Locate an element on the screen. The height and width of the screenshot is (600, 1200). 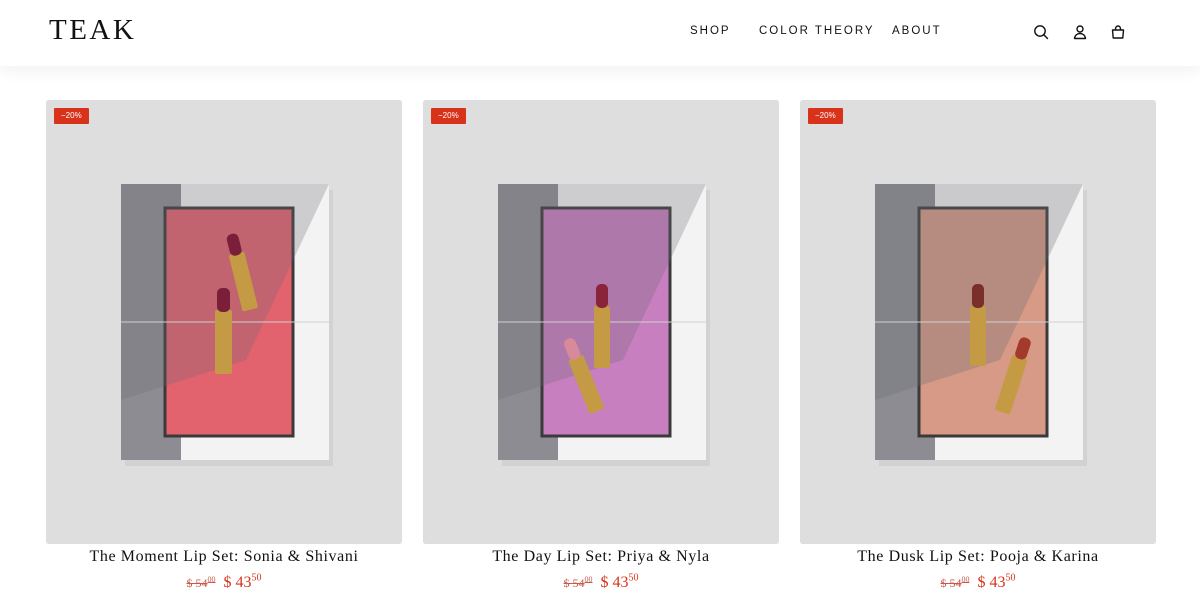
nav-about: ABOUT is located at coordinates (917, 31).